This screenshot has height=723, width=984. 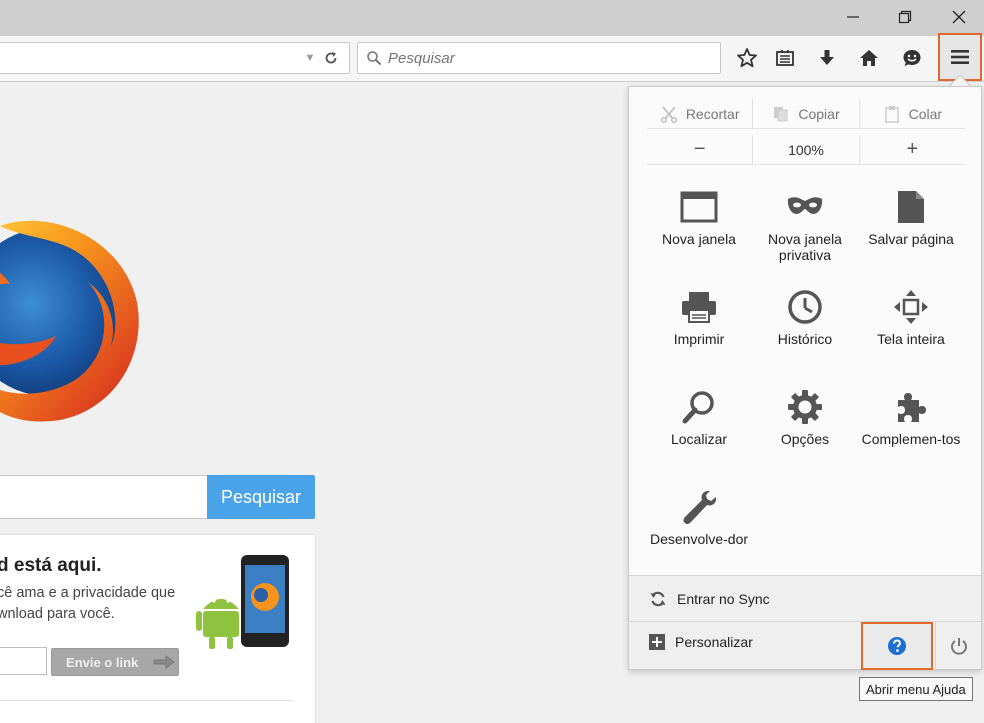 I want to click on paste-label: Colar, so click(x=925, y=113).